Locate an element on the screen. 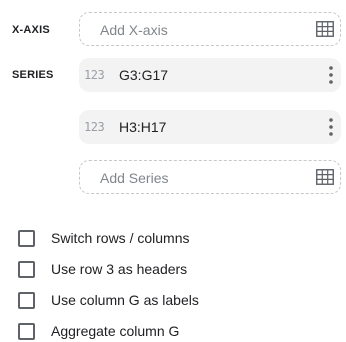 The height and width of the screenshot is (342, 346). use-column-labels-checkbox is located at coordinates (26, 300).